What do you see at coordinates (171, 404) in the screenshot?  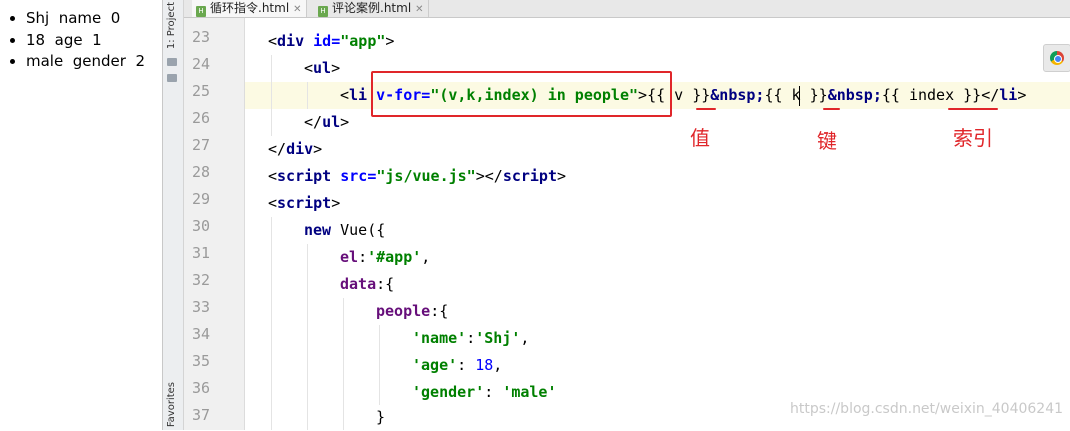 I see `favorites-tool-button: Favorites` at bounding box center [171, 404].